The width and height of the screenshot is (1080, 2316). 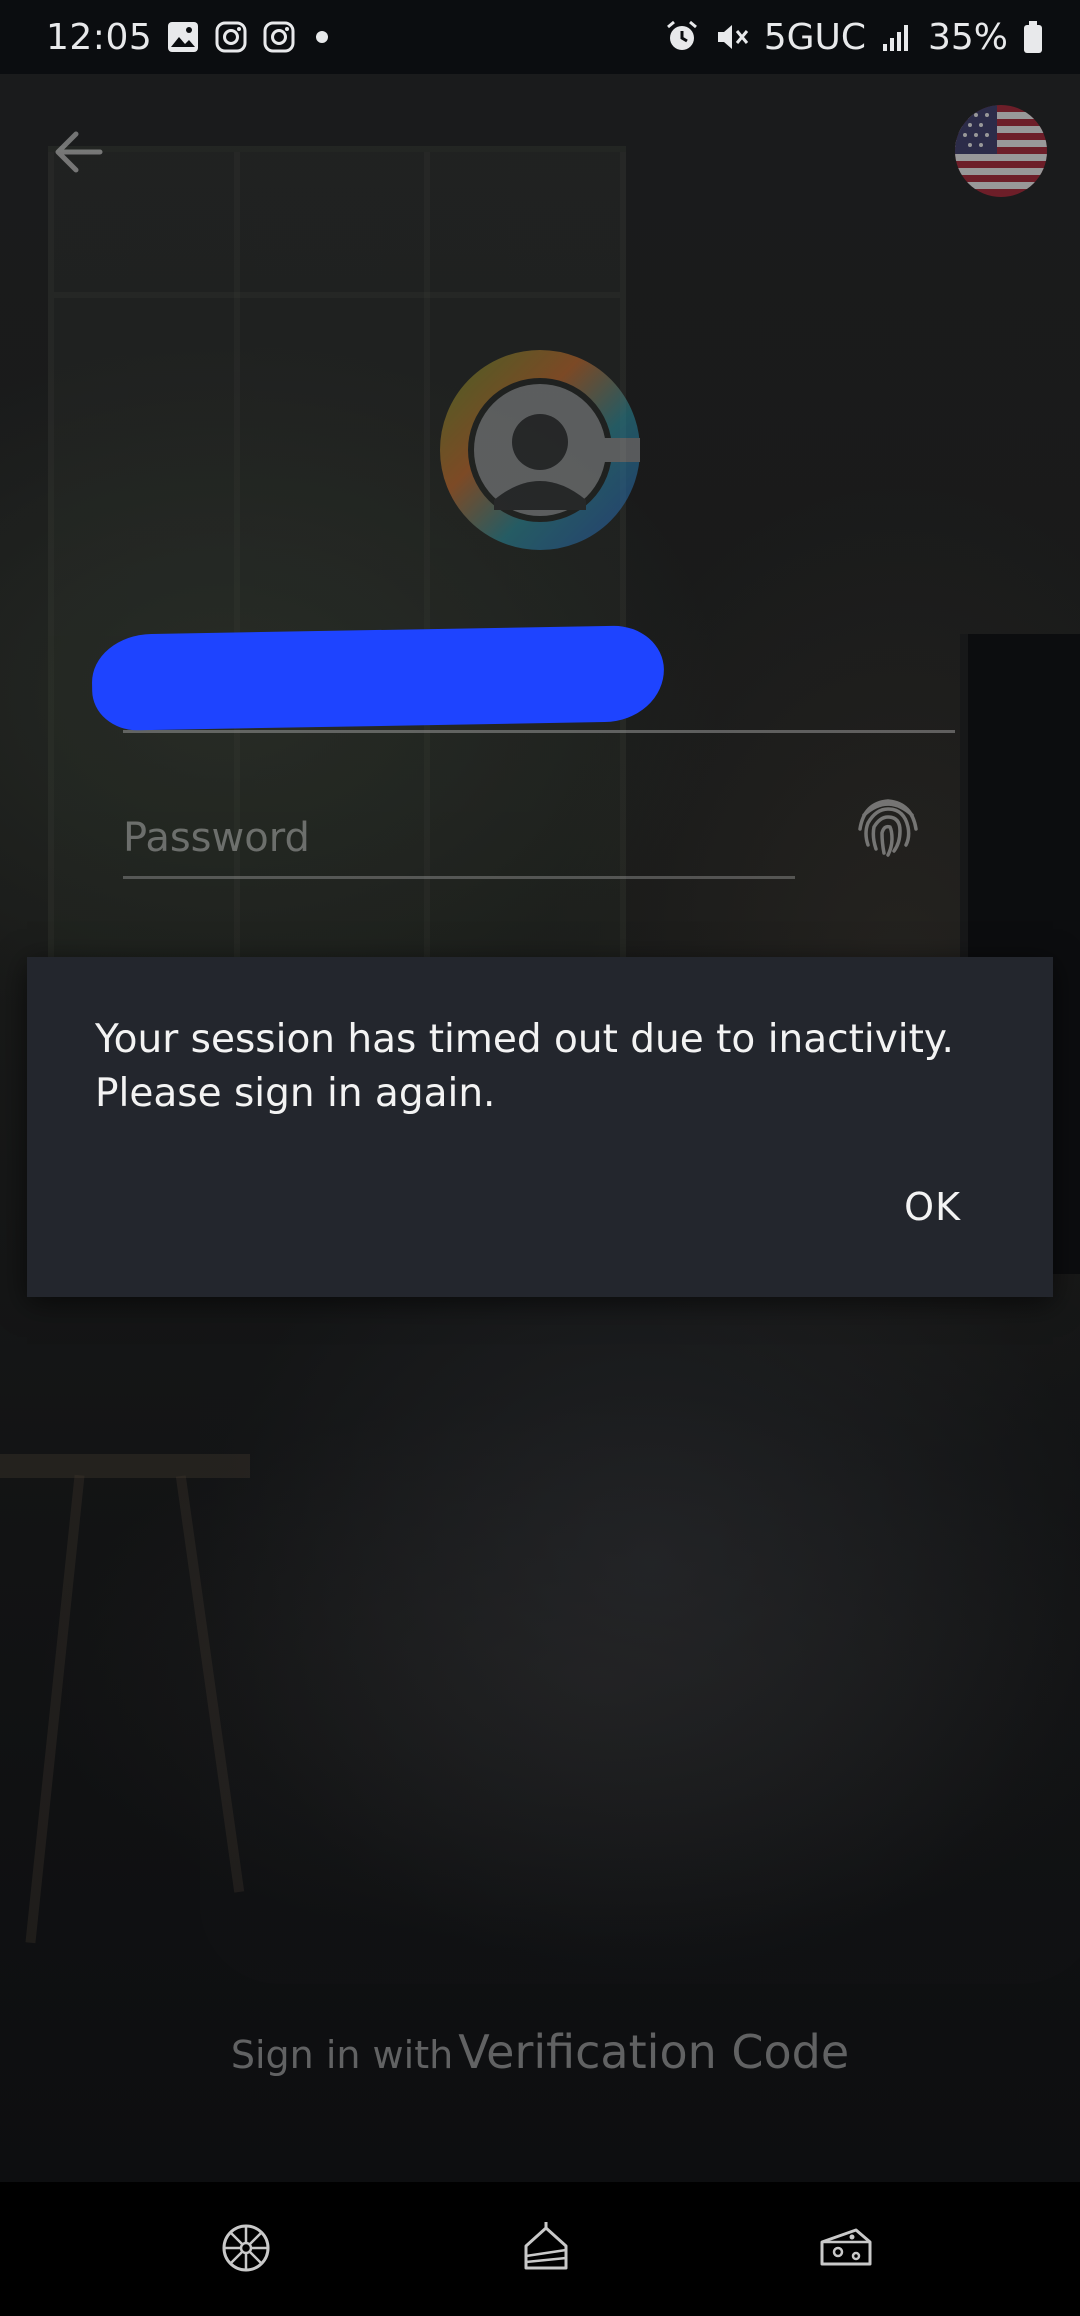 I want to click on us-flag-icon, so click(x=1001, y=151).